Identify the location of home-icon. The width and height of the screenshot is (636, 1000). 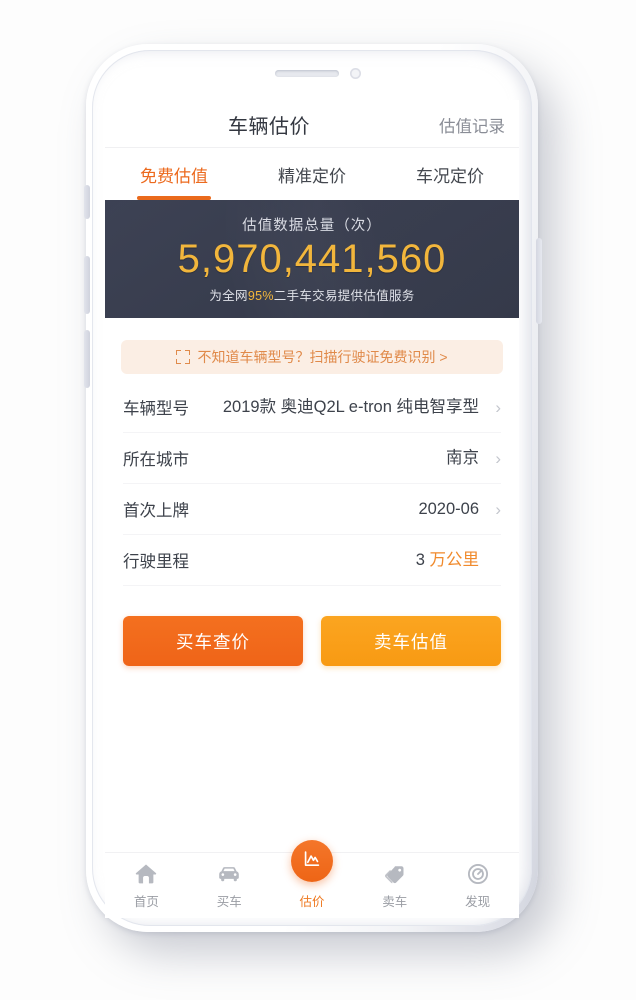
(146, 874).